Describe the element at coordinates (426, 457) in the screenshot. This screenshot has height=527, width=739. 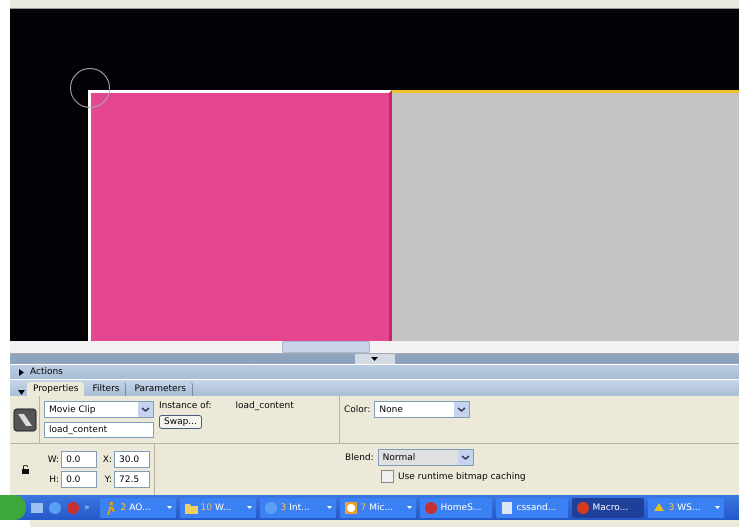
I see `blend-dropdown: Normal` at that location.